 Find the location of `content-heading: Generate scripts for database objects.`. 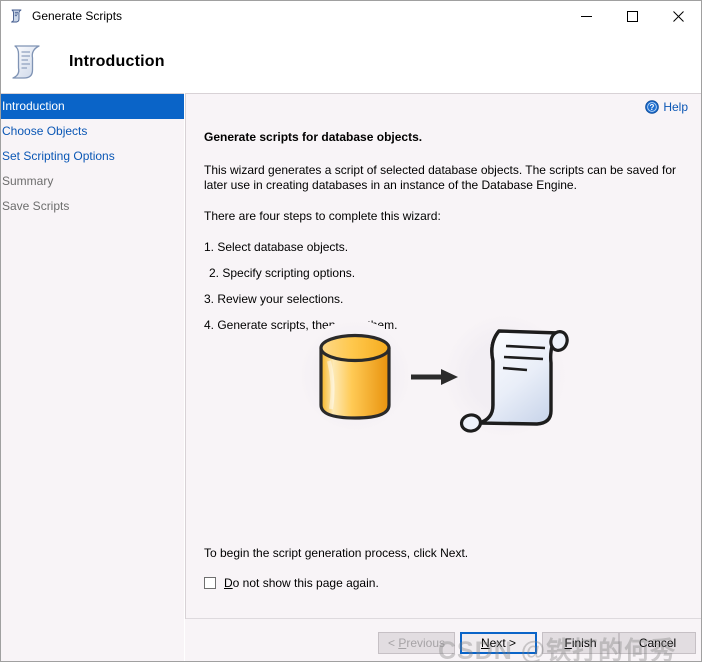

content-heading: Generate scripts for database objects. is located at coordinates (313, 137).